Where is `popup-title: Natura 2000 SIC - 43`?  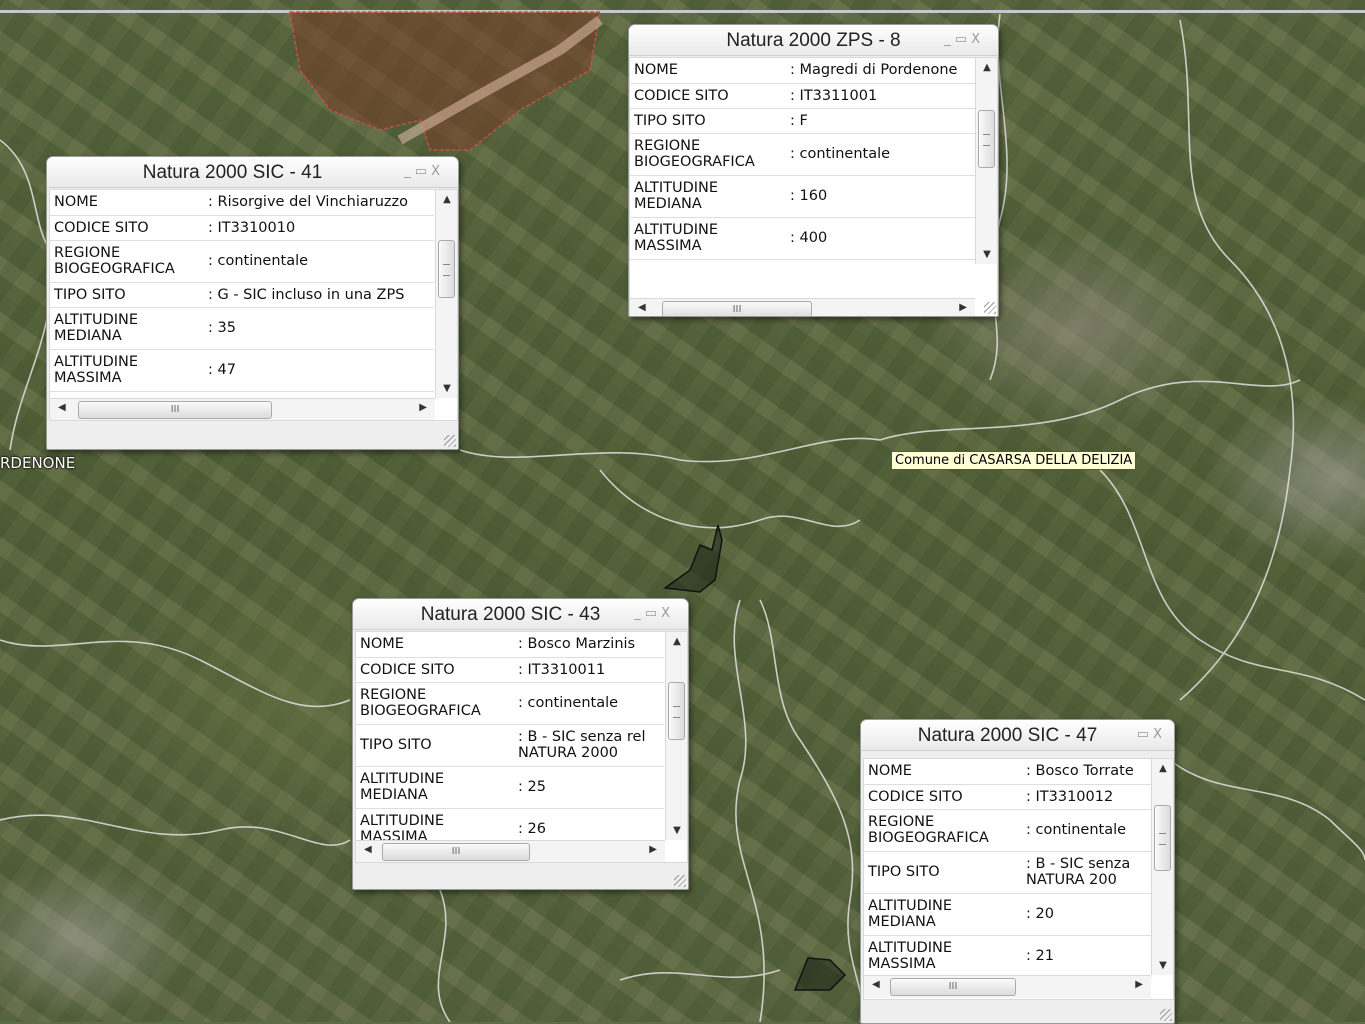
popup-title: Natura 2000 SIC - 43 is located at coordinates (510, 614).